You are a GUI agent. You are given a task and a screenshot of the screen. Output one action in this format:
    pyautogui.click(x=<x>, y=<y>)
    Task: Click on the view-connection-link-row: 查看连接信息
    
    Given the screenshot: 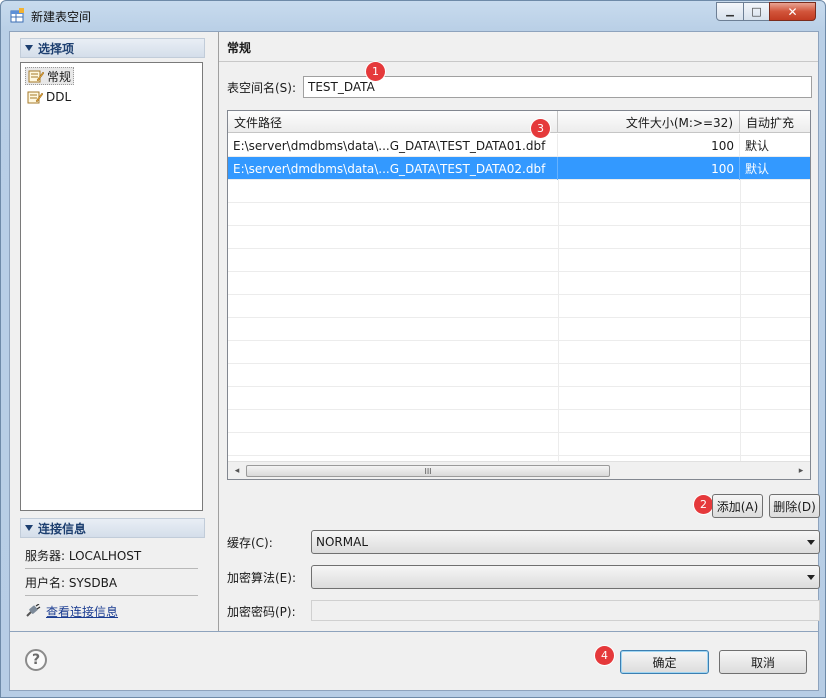 What is the action you would take?
    pyautogui.click(x=71, y=611)
    